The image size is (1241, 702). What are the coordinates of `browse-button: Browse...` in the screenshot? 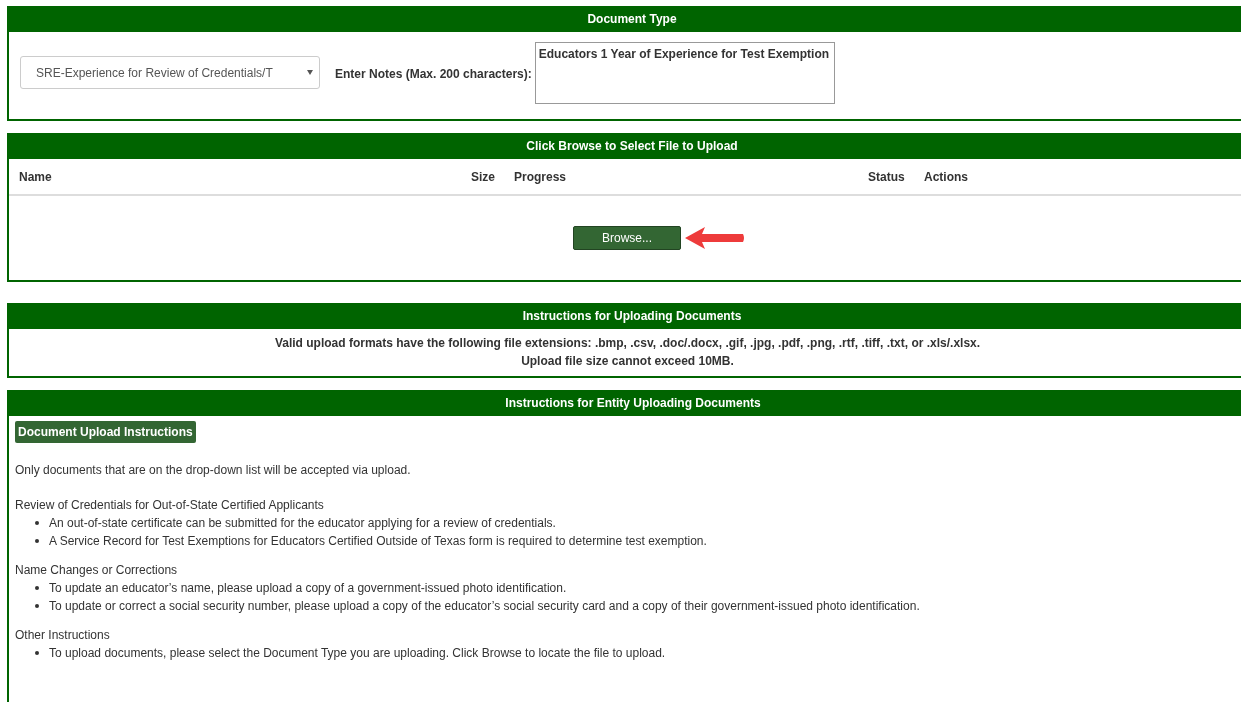 It's located at (627, 238).